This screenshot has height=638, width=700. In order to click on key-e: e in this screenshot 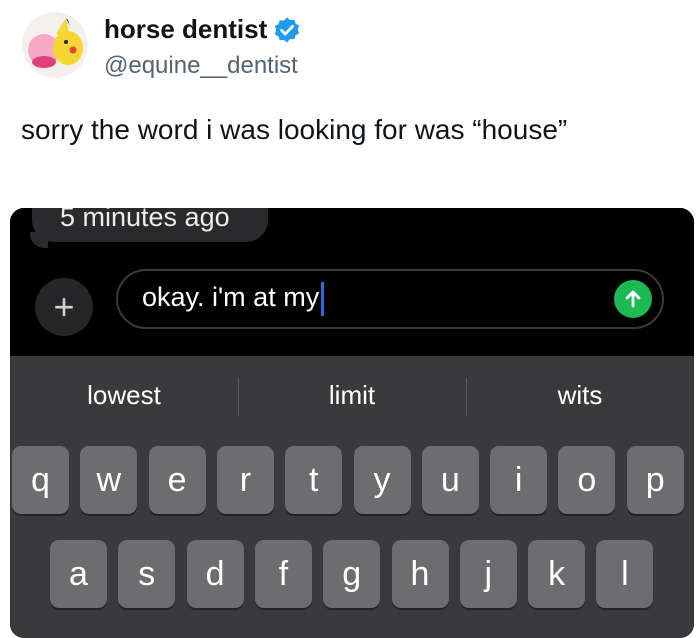, I will do `click(177, 480)`.